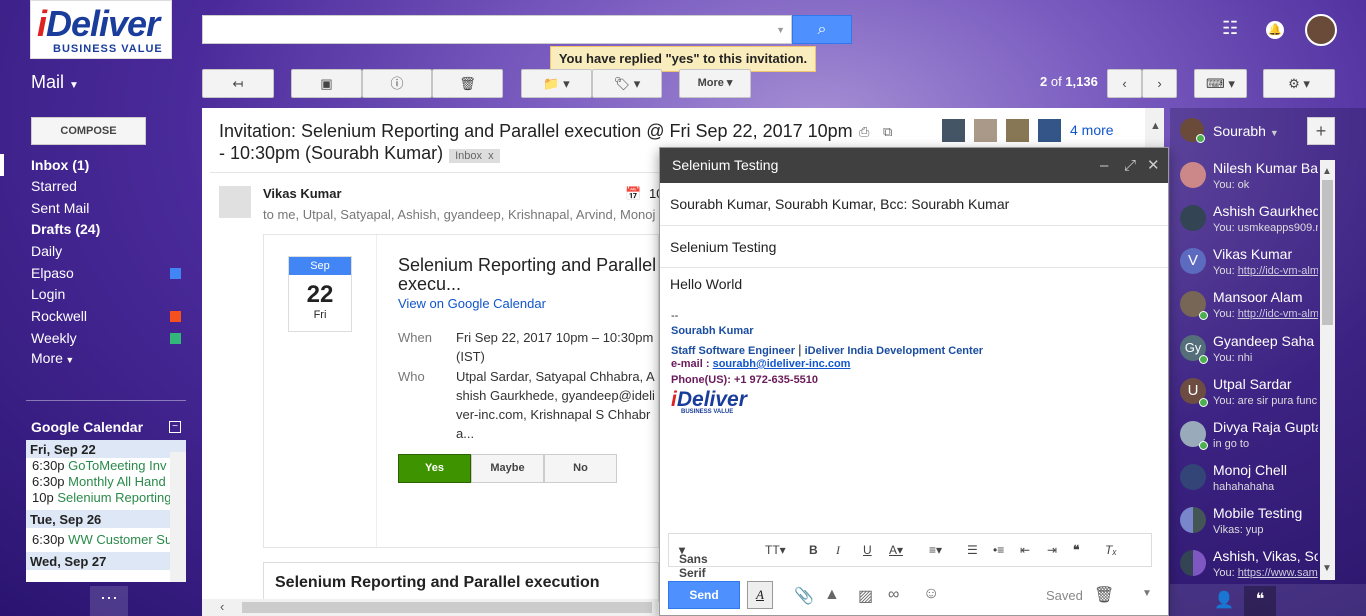 The height and width of the screenshot is (616, 1366). I want to click on more-options-chevron-icon: ▼, so click(1147, 593).